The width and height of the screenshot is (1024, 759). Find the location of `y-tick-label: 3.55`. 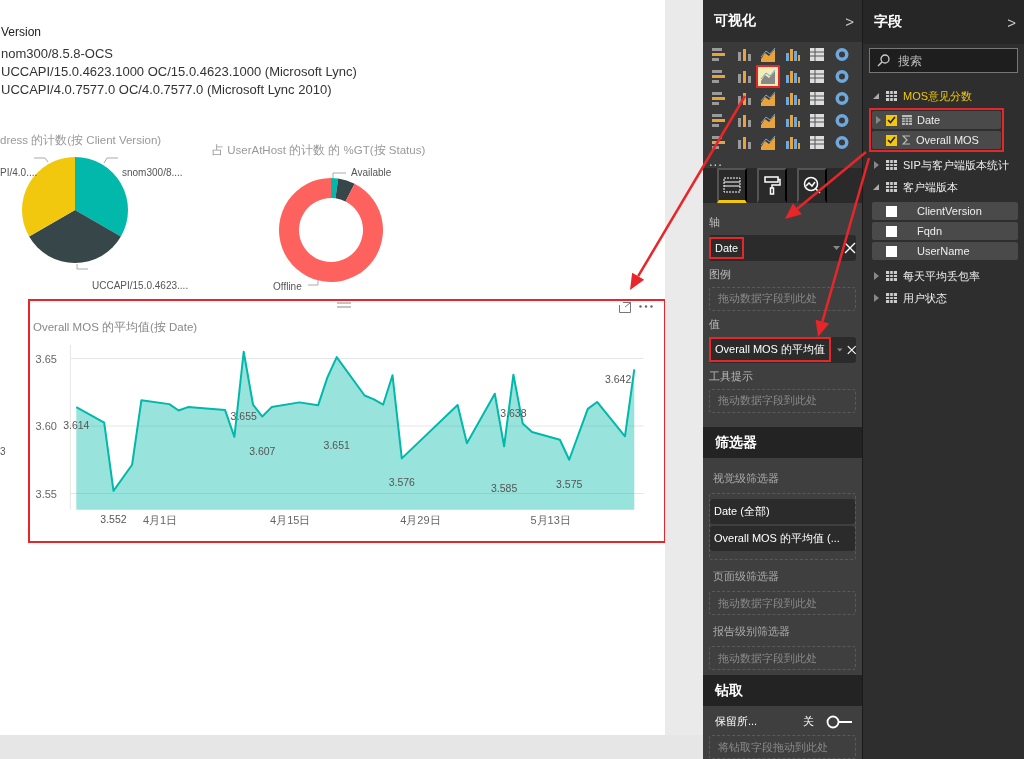

y-tick-label: 3.55 is located at coordinates (46, 493).